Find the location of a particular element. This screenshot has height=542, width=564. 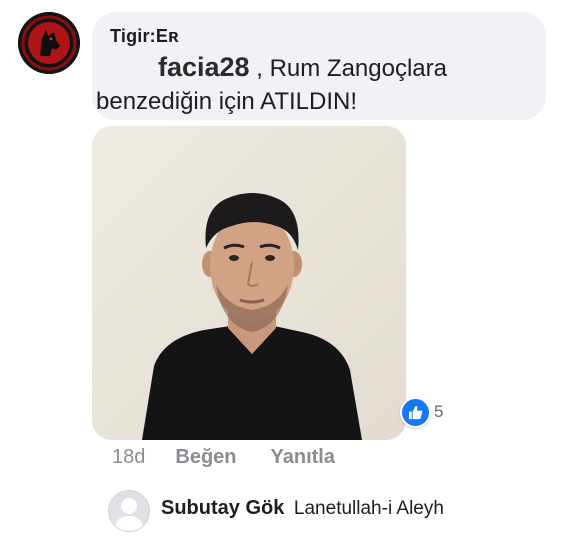

mention-tag: facia28 is located at coordinates (180, 67).